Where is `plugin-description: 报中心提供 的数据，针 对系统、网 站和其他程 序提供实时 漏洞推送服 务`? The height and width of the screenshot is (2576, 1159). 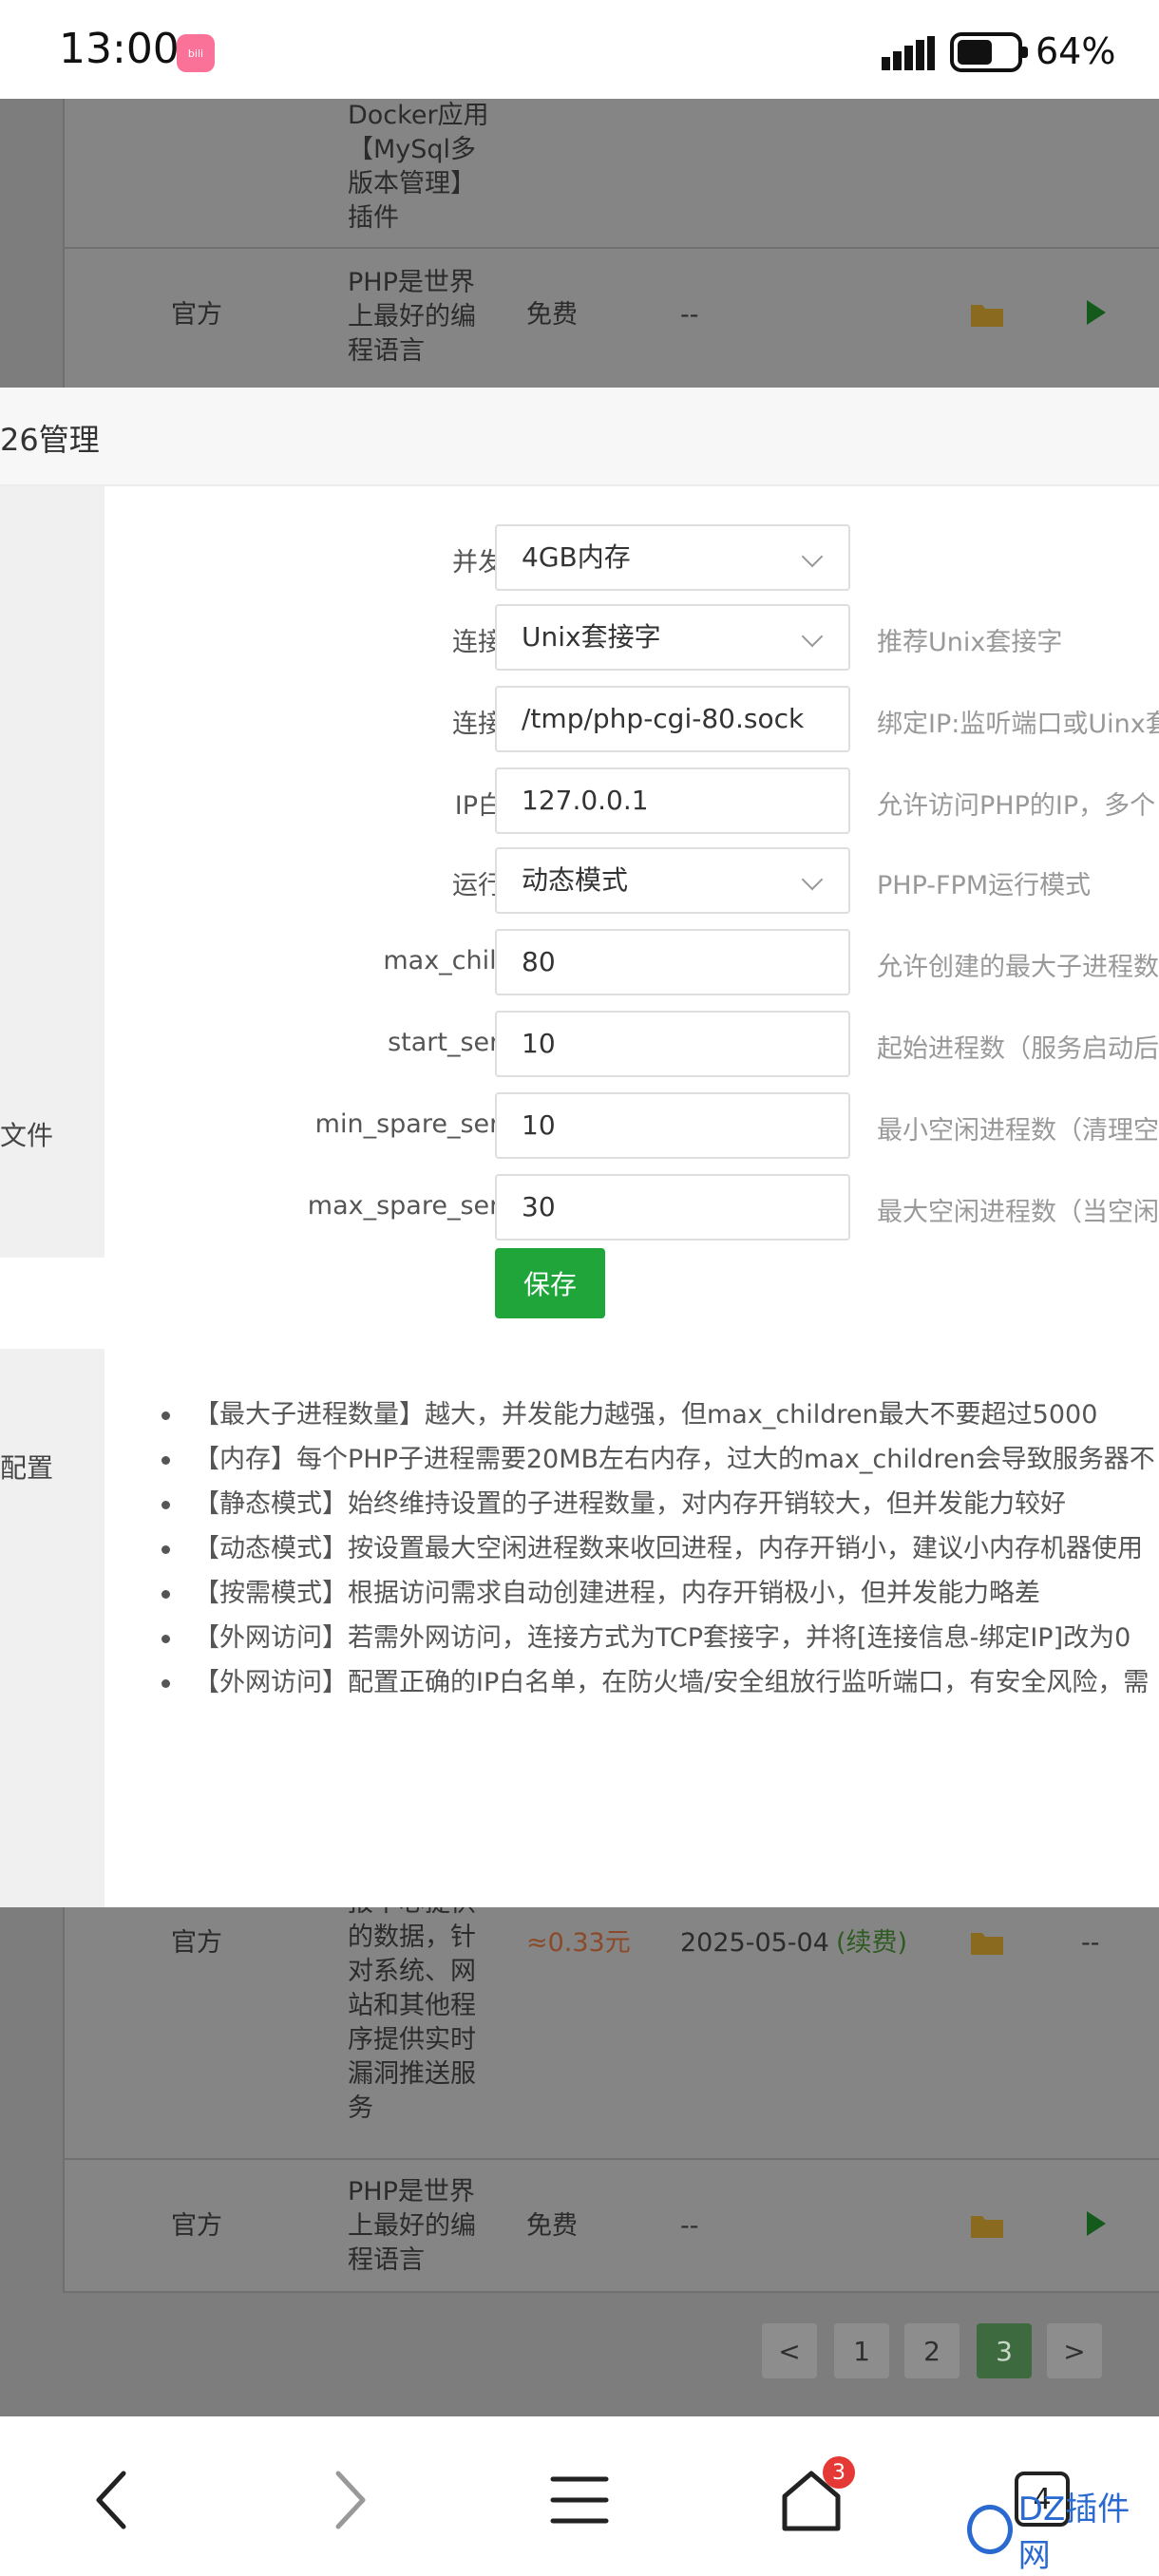 plugin-description: 报中心提供 的数据，针 对系统、网 站和其他程 序提供实时 漏洞推送服 务 is located at coordinates (412, 2006).